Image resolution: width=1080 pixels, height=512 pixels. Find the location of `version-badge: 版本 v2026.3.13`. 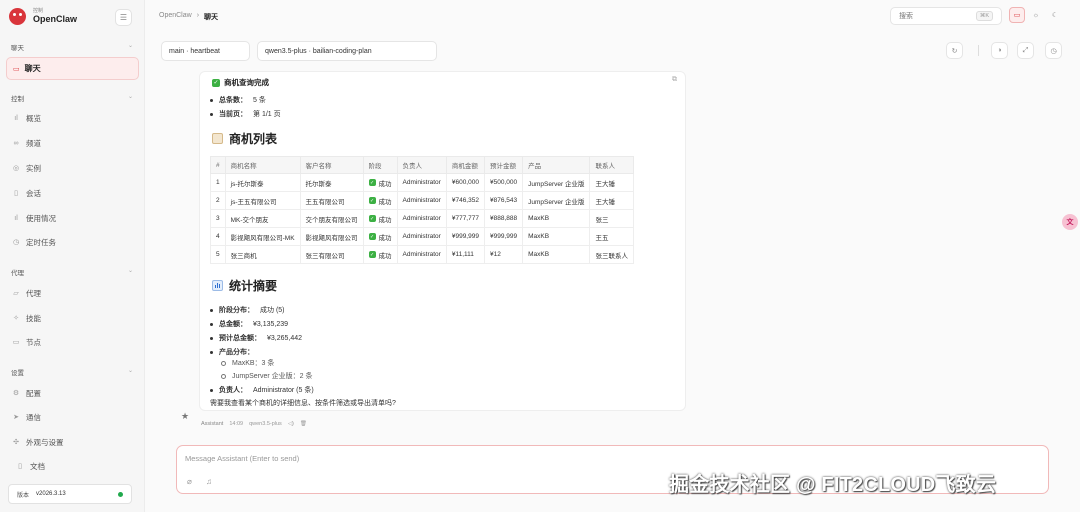

version-badge: 版本 v2026.3.13 is located at coordinates (70, 494).